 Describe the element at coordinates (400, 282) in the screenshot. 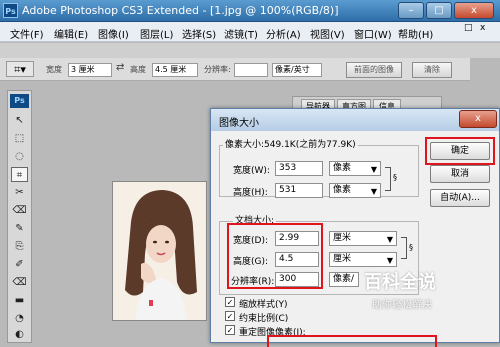

I see `watermark-title: 百科全说` at that location.